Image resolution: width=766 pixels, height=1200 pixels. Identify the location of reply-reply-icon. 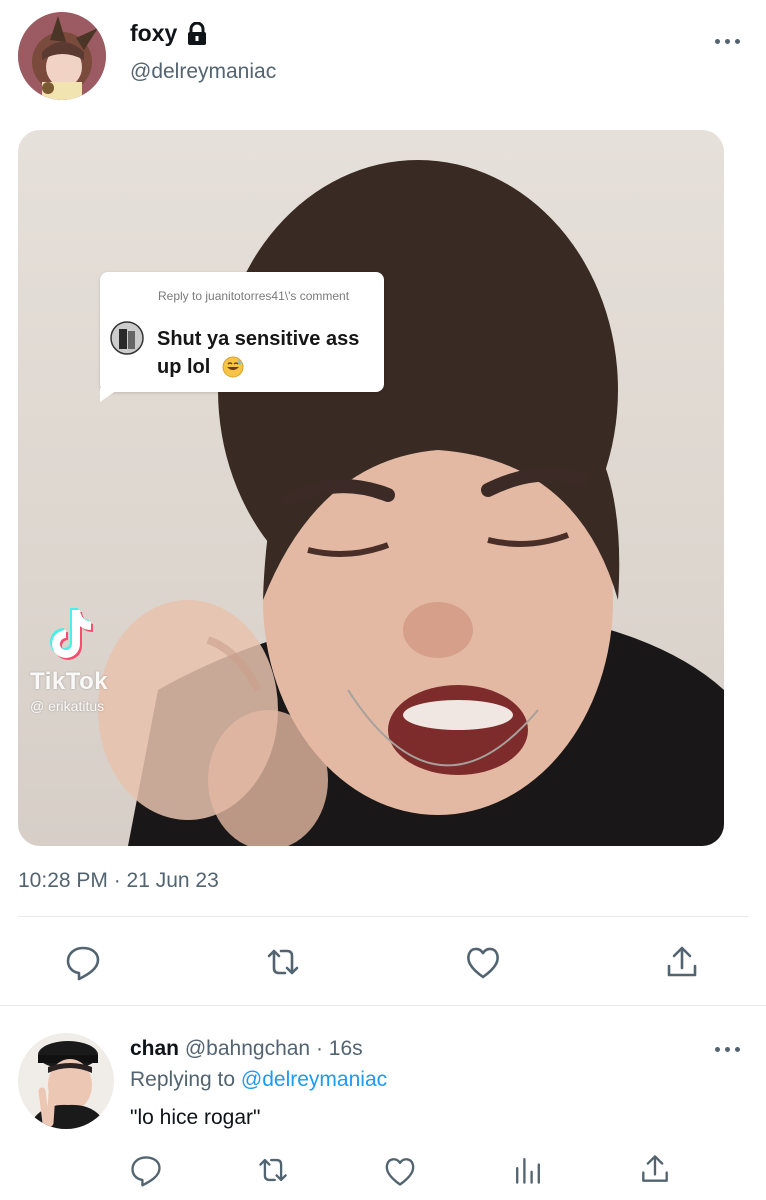
(146, 1170).